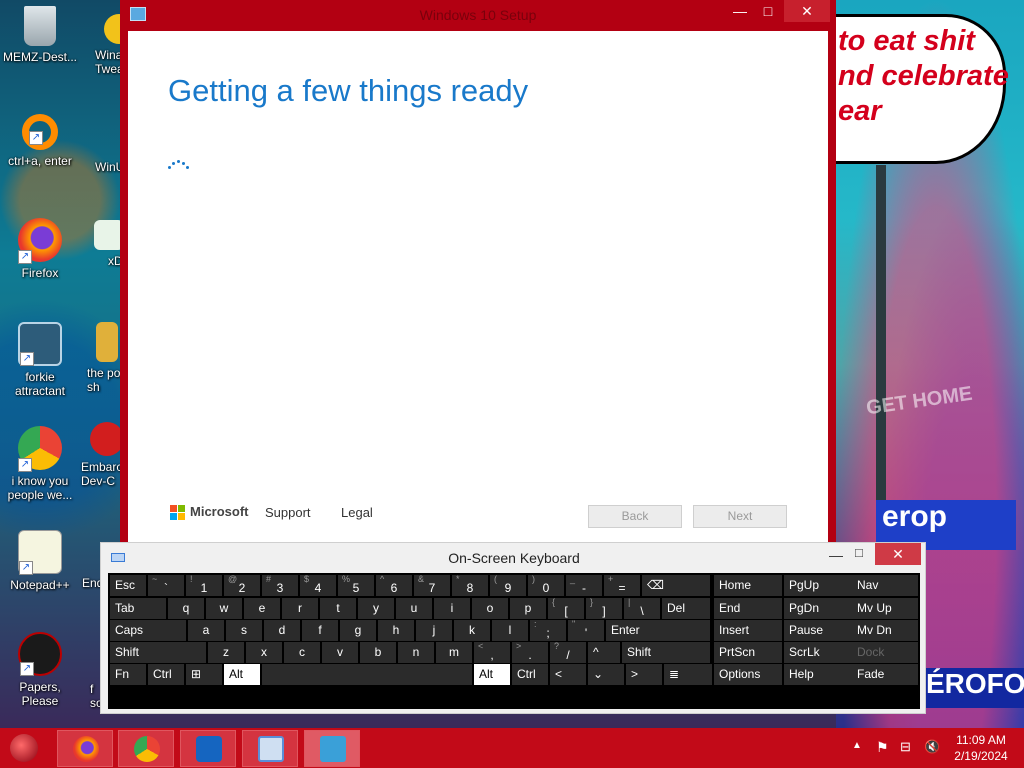 This screenshot has height=768, width=1024. I want to click on action-center-flag-icon: ⚑, so click(882, 747).